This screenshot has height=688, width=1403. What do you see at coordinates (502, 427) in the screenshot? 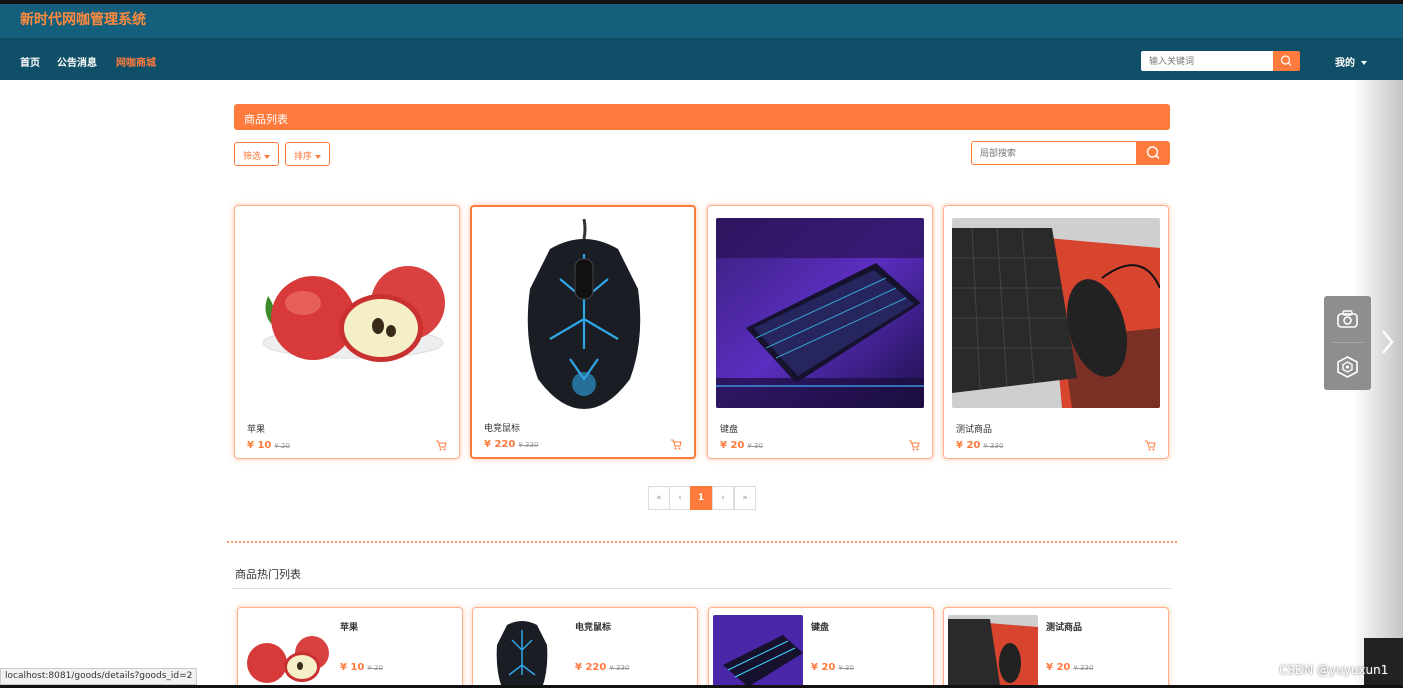
I see `product-name: 电竞鼠标` at bounding box center [502, 427].